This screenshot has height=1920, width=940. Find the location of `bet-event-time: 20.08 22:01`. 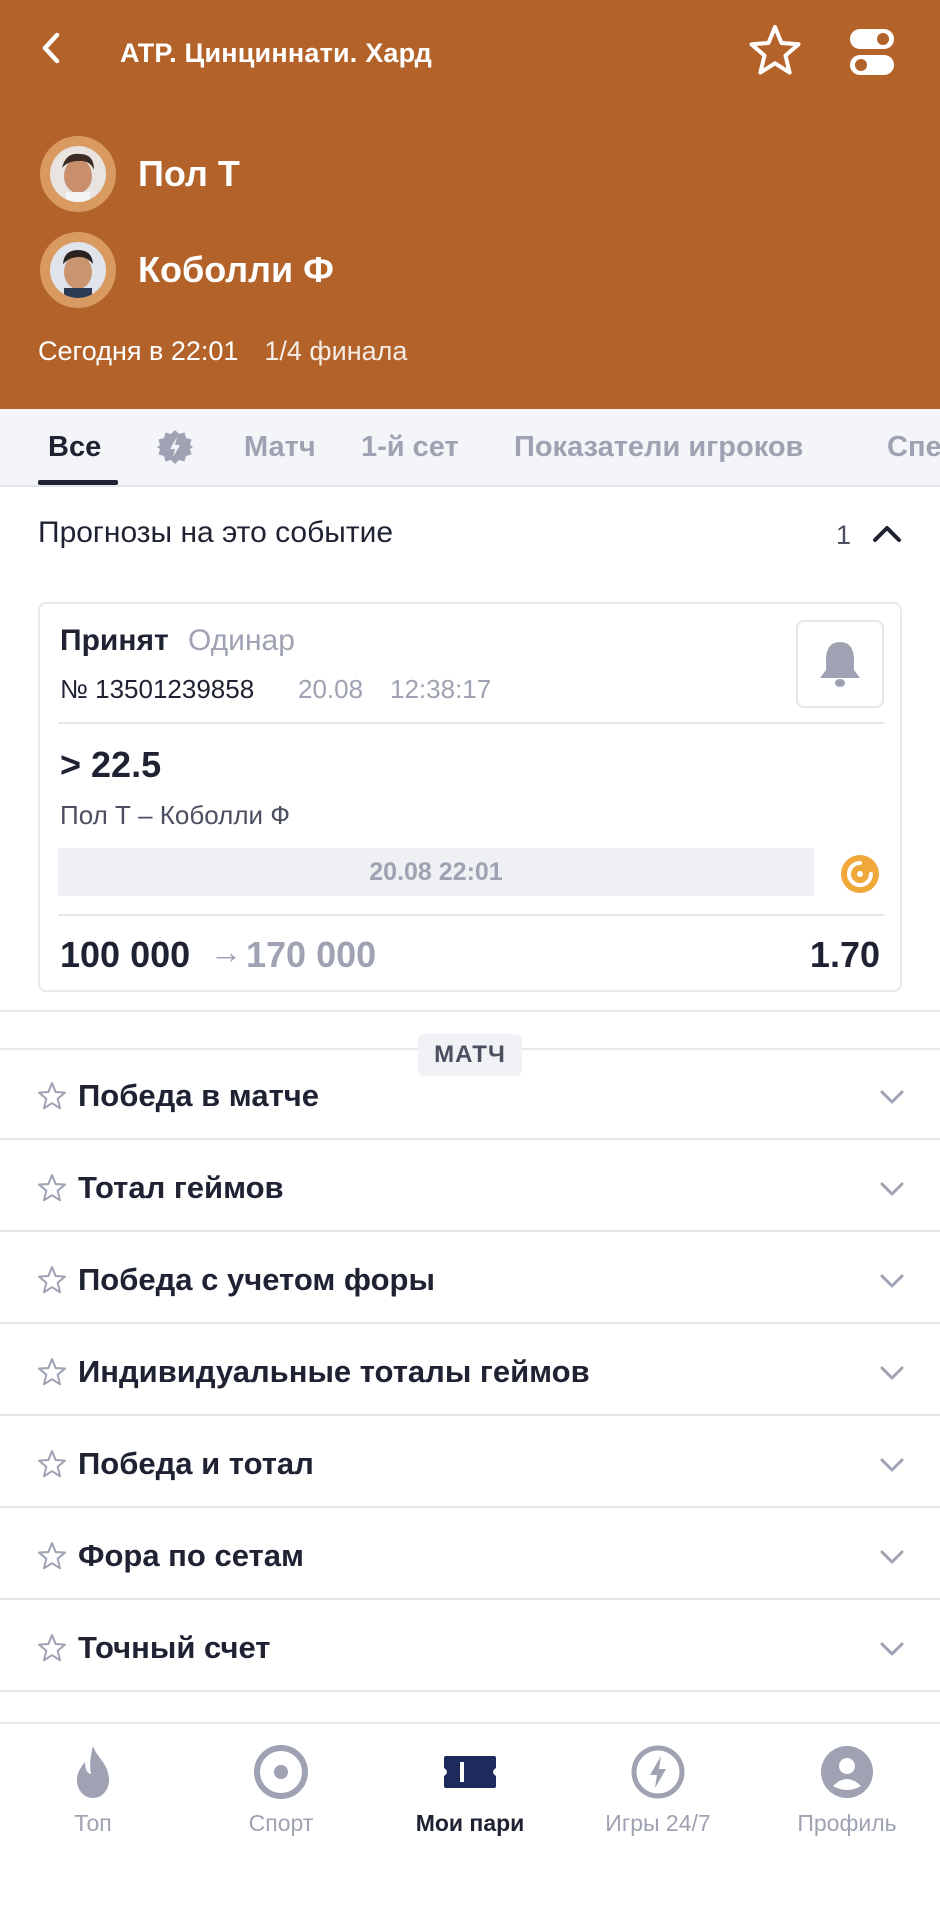

bet-event-time: 20.08 22:01 is located at coordinates (436, 872).